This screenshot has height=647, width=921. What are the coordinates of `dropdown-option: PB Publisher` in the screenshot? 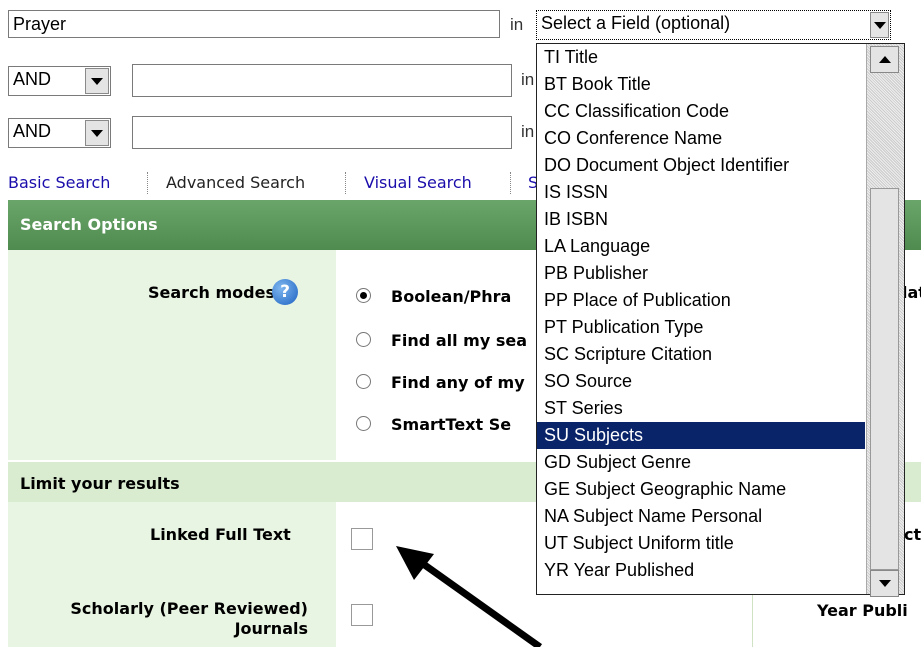 It's located at (701, 273).